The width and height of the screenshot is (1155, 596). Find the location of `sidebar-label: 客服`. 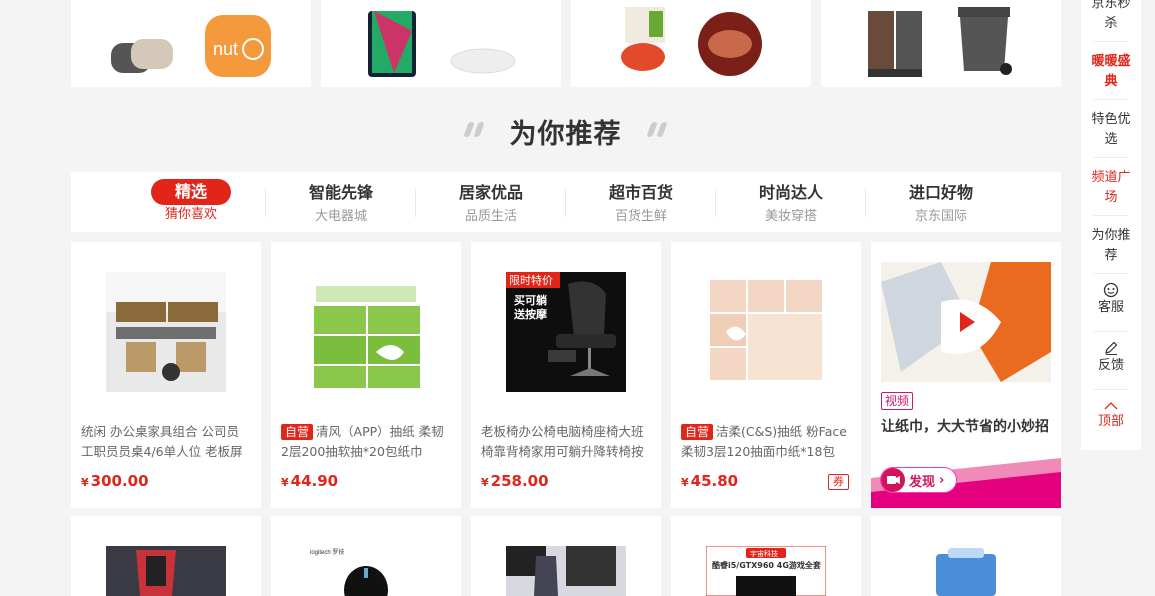

sidebar-label: 客服 is located at coordinates (1110, 307).